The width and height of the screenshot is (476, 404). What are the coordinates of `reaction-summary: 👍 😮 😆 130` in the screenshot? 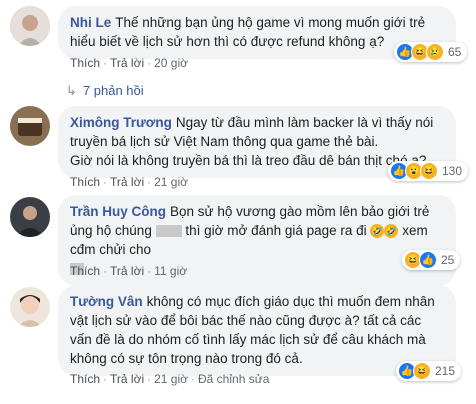 It's located at (428, 171).